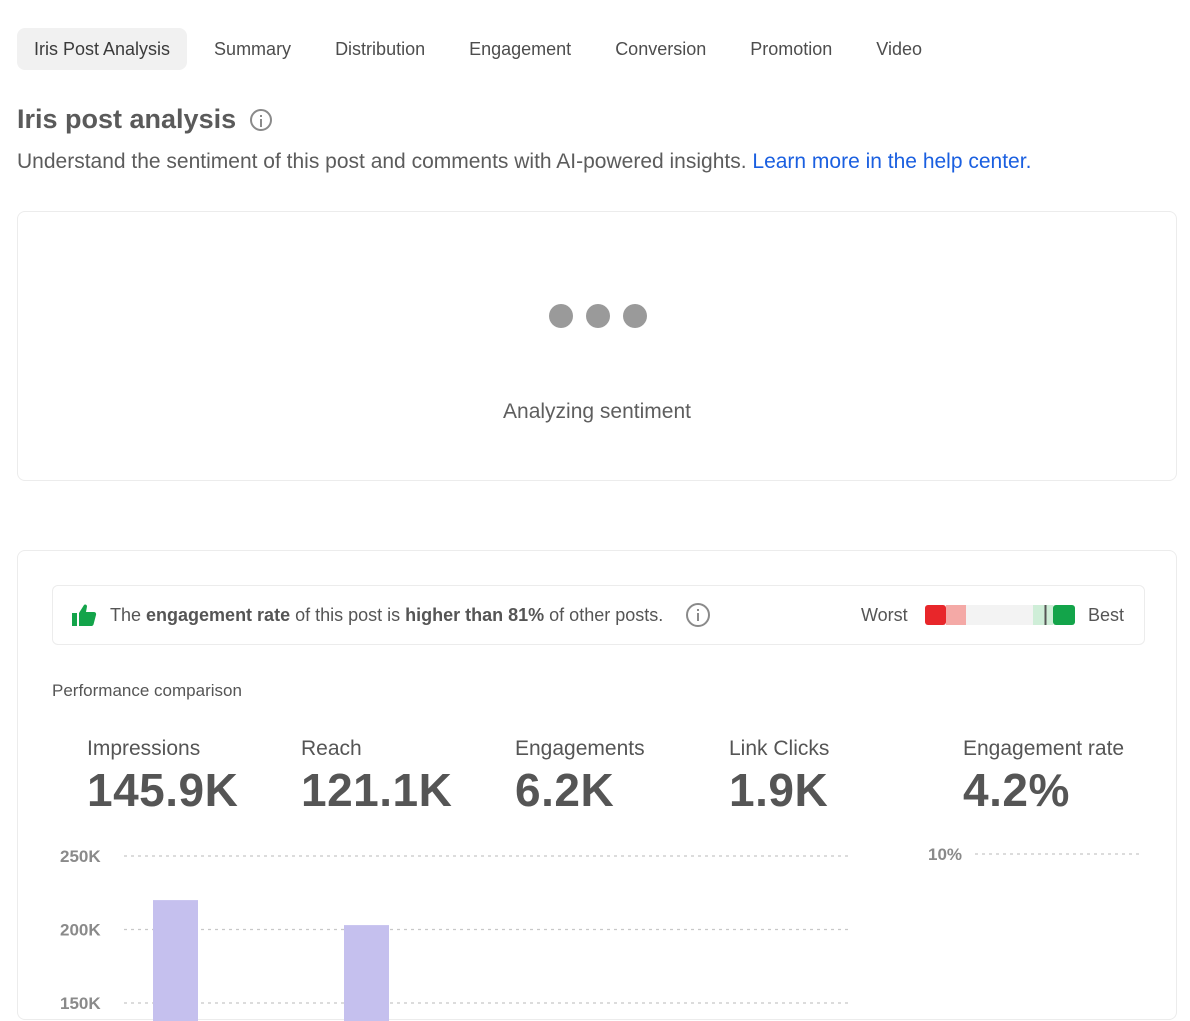  I want to click on y-tick-label: 150K, so click(80, 1003).